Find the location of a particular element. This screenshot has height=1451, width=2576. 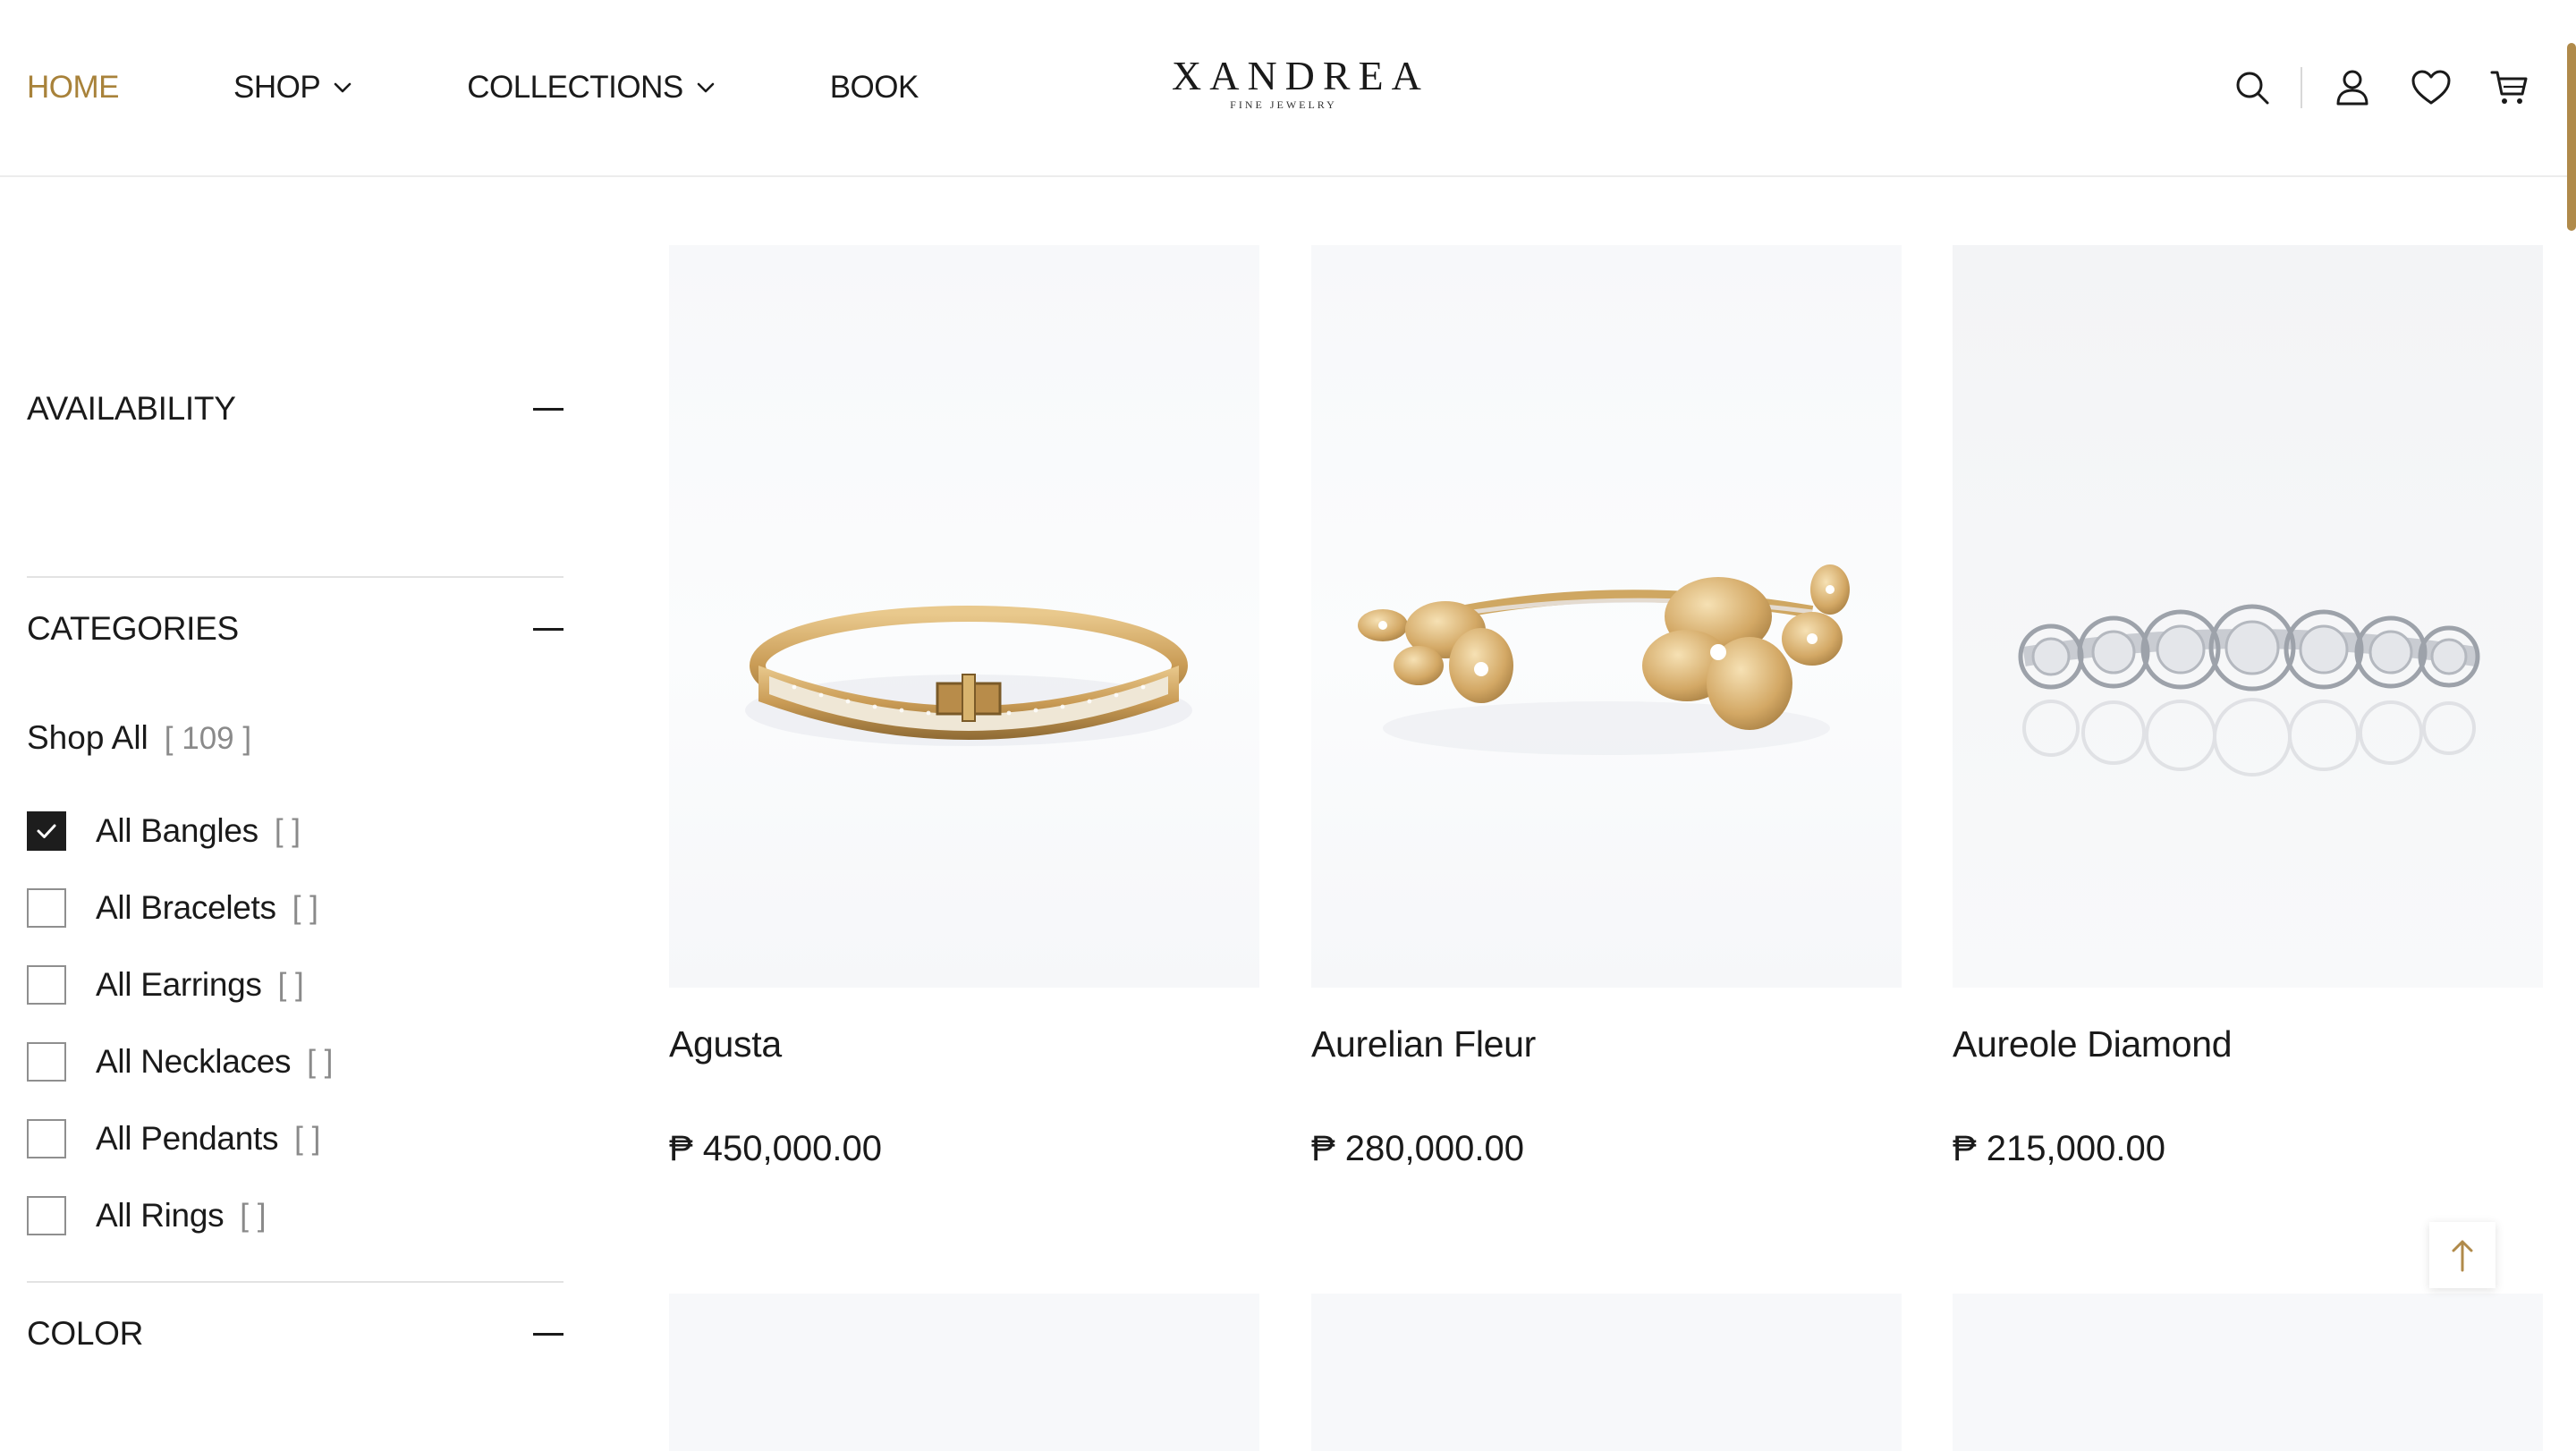

filter-color-header: COLOR is located at coordinates (295, 1334).